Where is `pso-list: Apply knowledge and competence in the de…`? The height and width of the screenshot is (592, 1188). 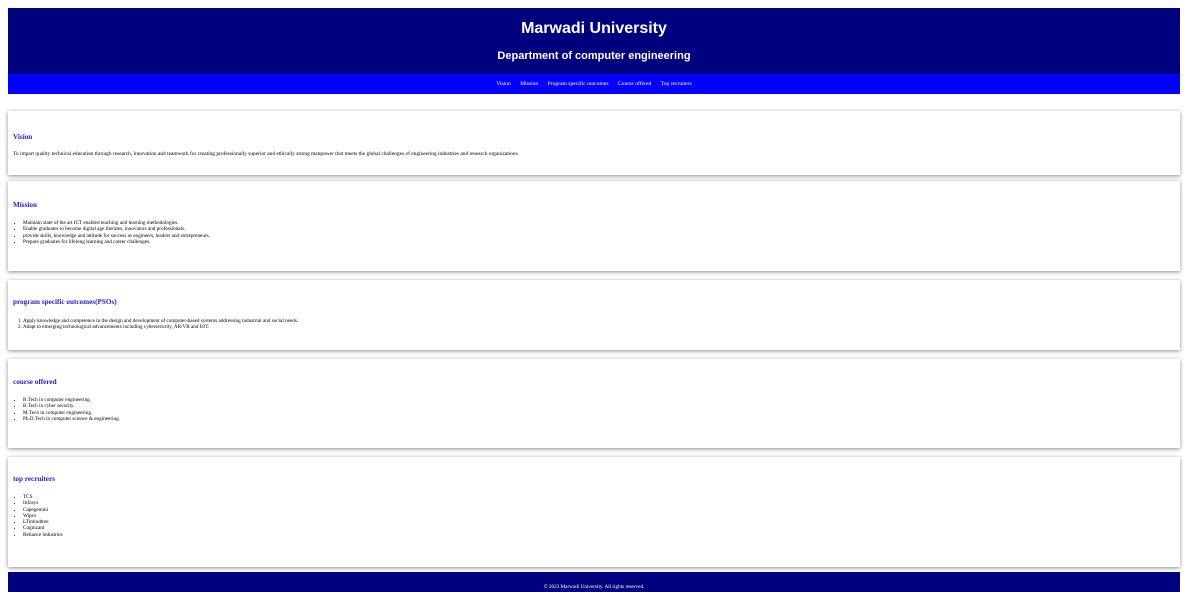 pso-list: Apply knowledge and competence in the de… is located at coordinates (160, 324).